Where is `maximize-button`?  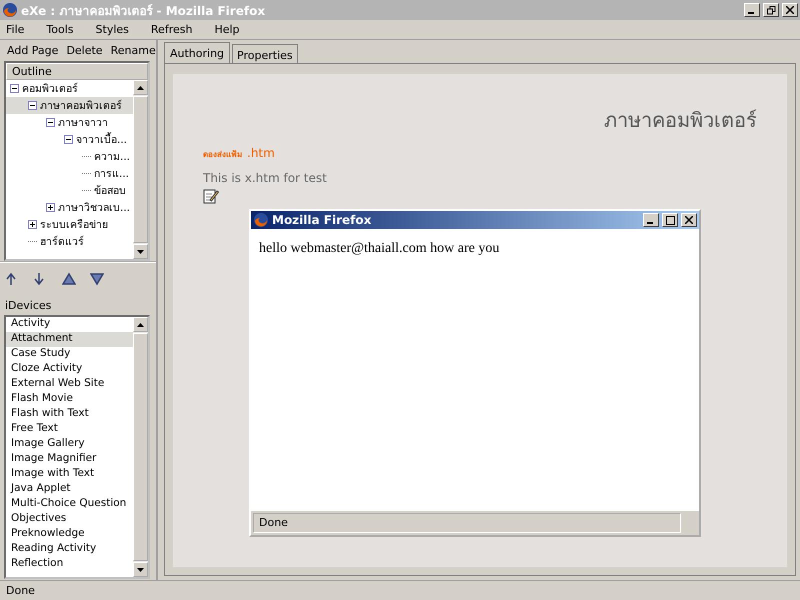
maximize-button is located at coordinates (670, 220).